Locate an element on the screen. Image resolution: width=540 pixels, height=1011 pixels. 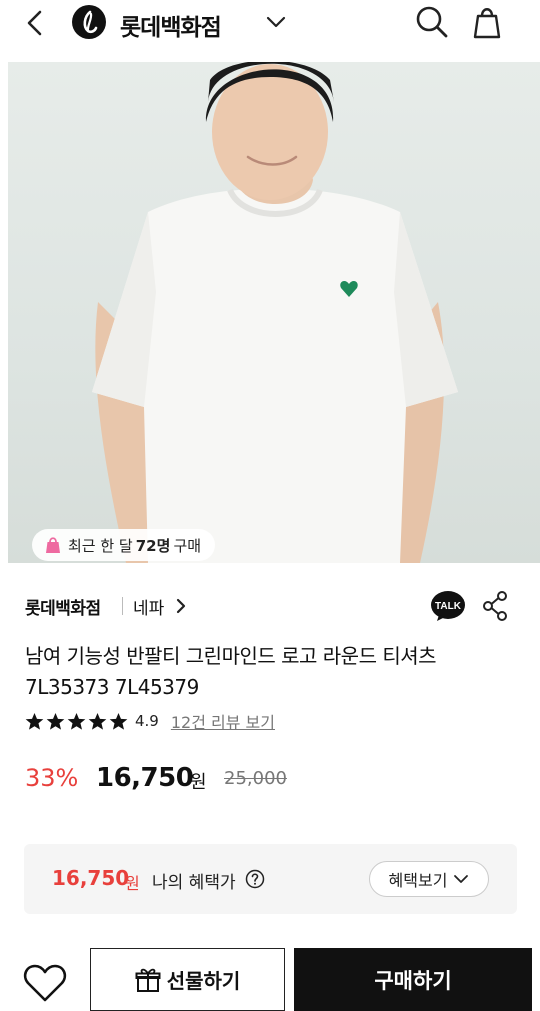
back-icon is located at coordinates (36, 23).